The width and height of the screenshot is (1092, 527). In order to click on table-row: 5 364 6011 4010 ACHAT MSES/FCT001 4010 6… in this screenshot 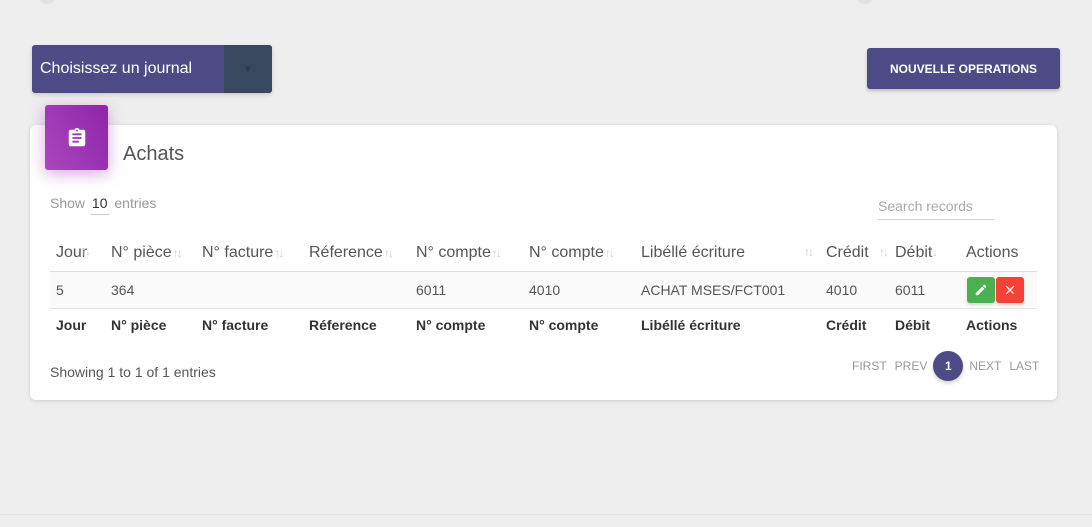, I will do `click(543, 290)`.